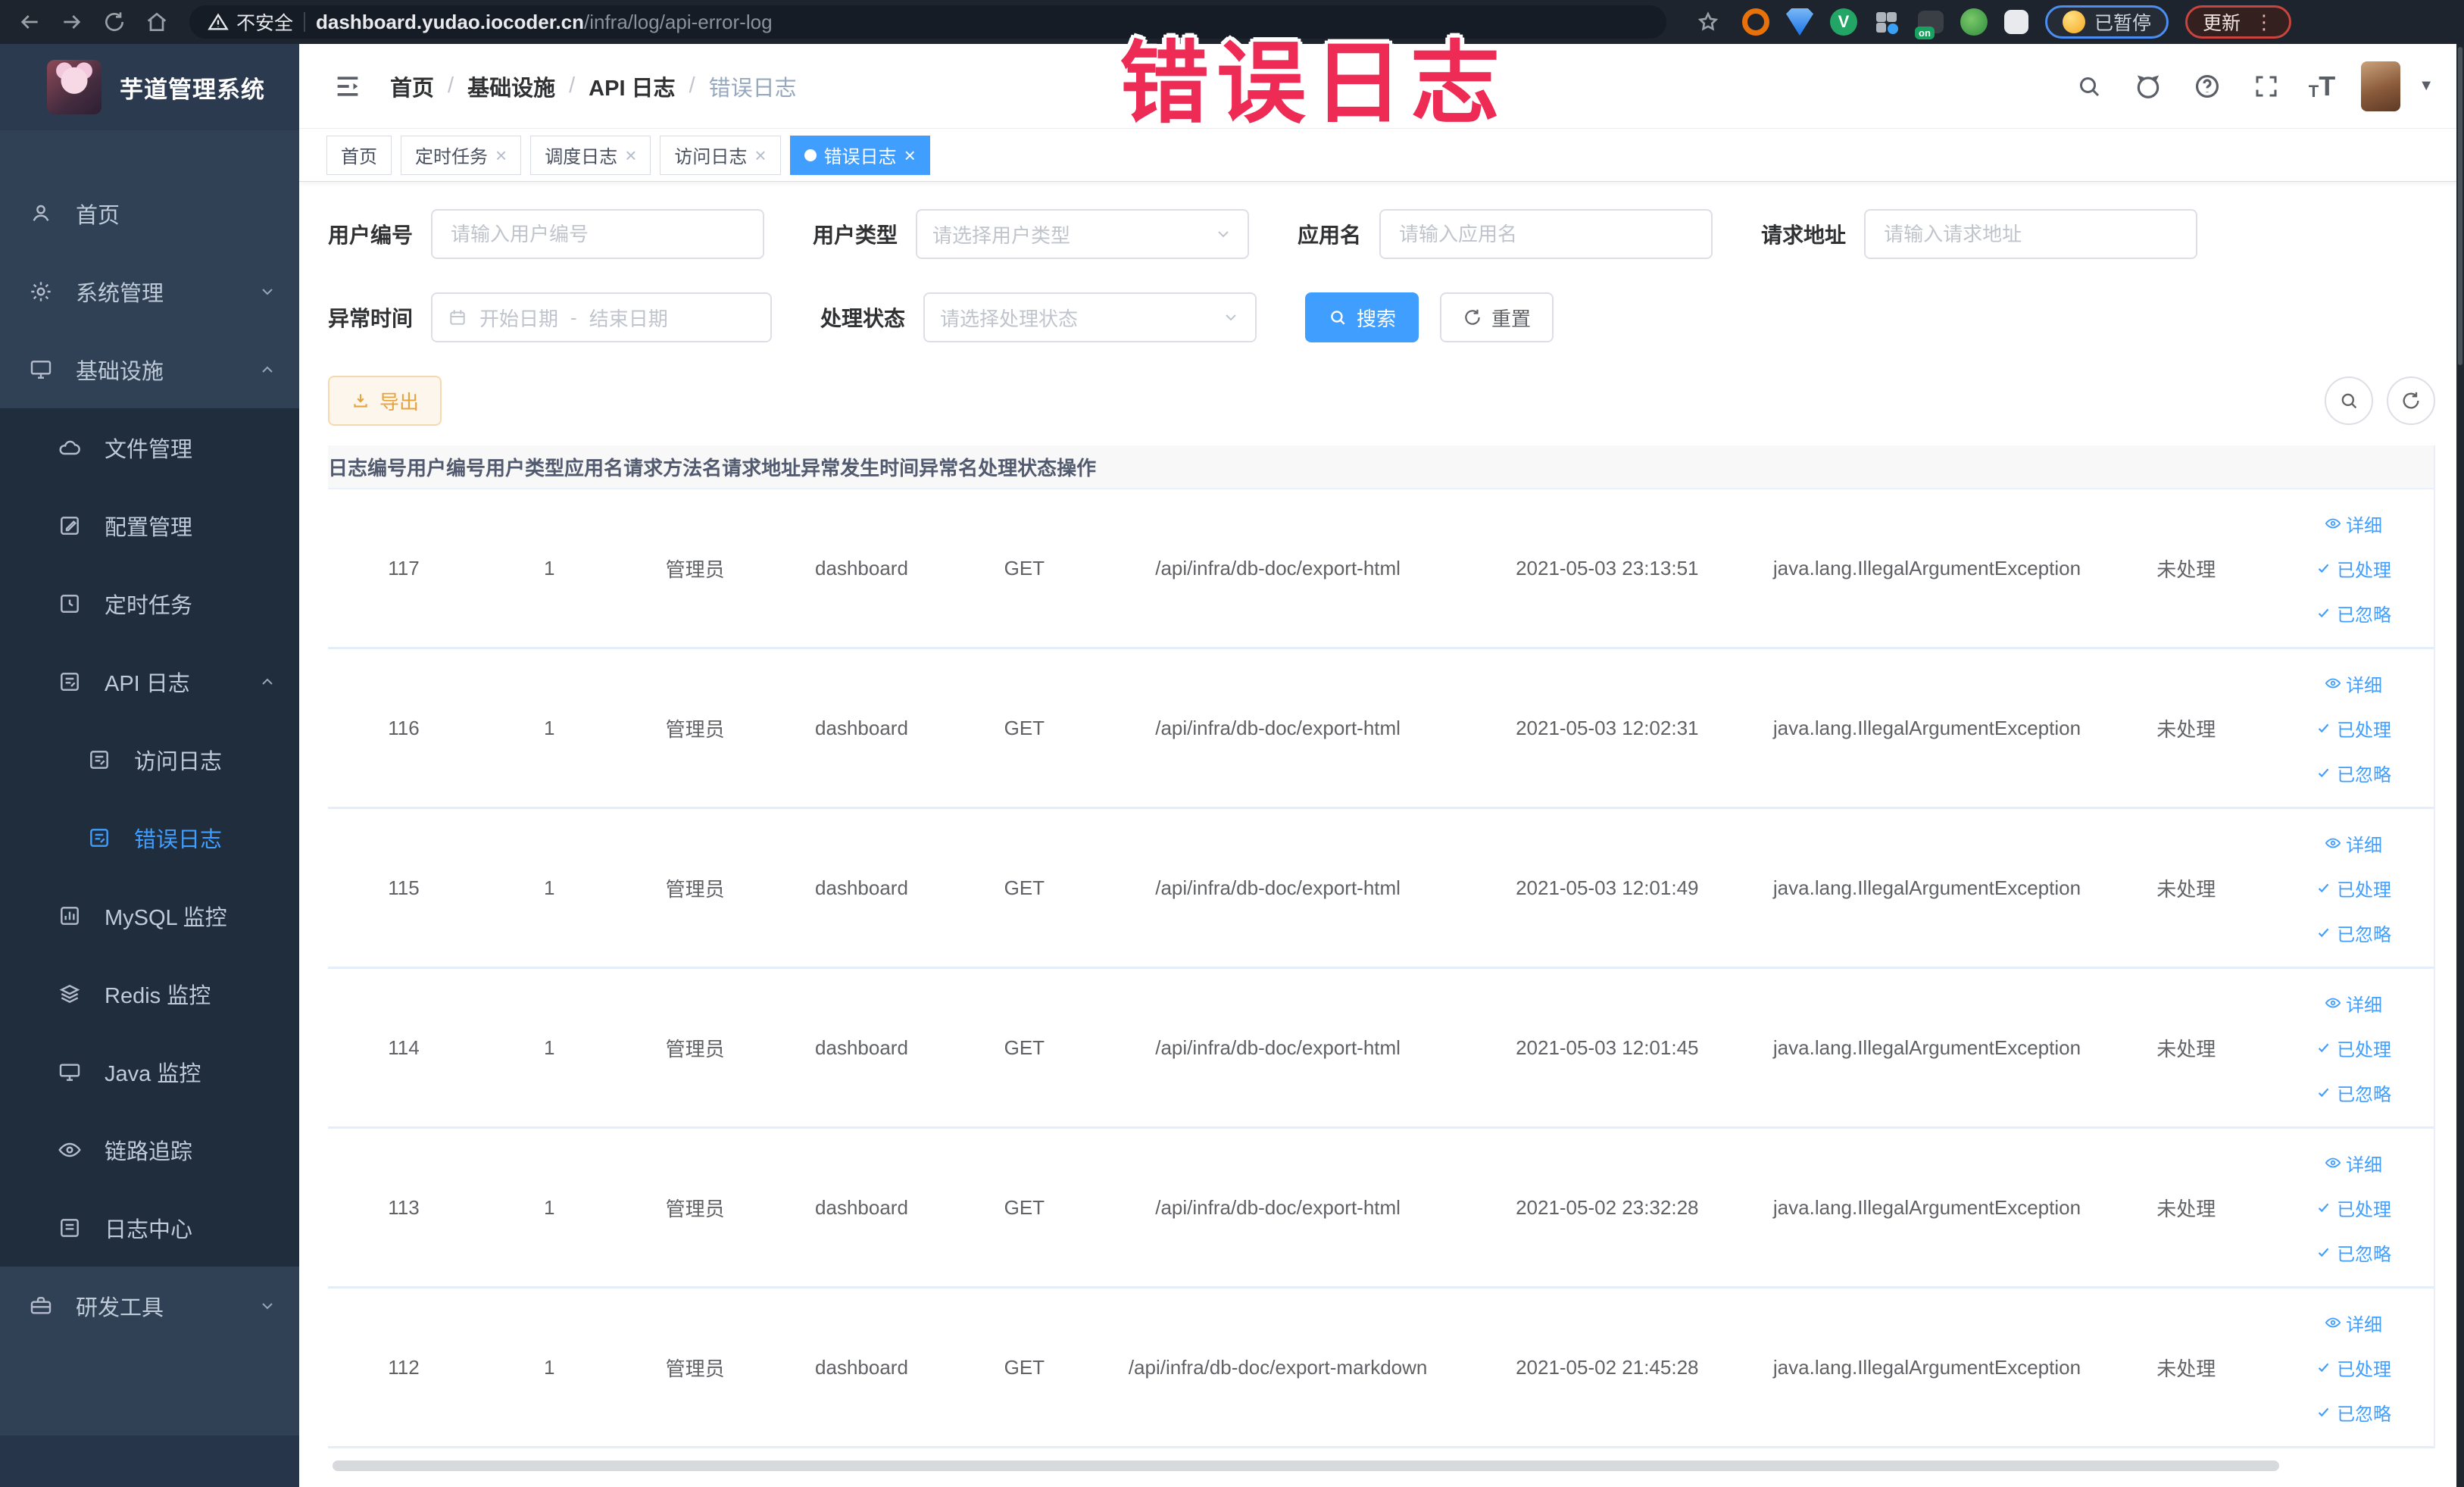 The height and width of the screenshot is (1487, 2464). What do you see at coordinates (359, 155) in the screenshot?
I see `tag-home: 首页` at bounding box center [359, 155].